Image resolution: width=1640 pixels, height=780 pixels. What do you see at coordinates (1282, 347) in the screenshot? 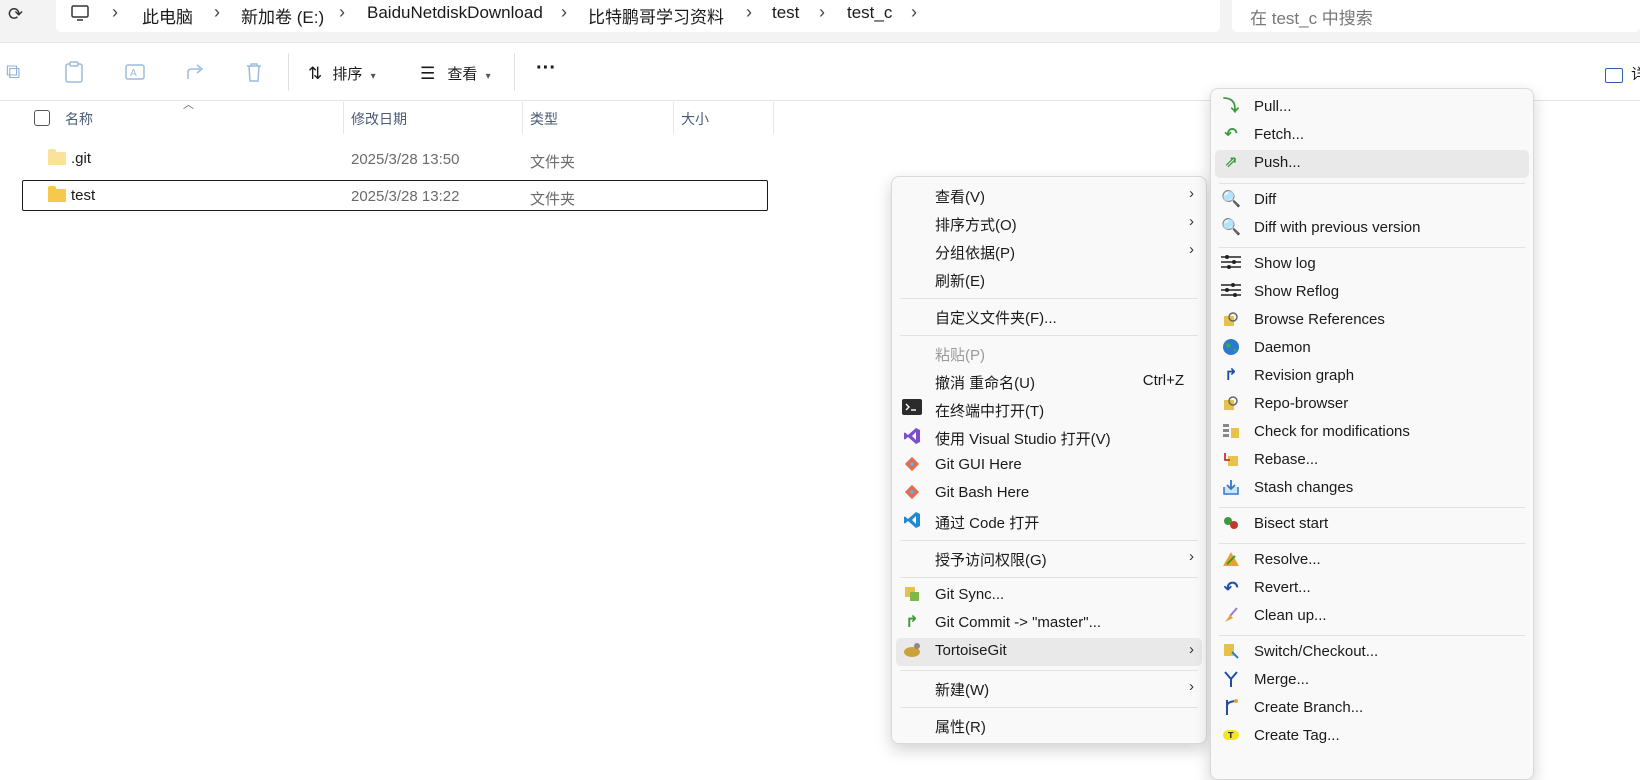
I see `menu-item-label: Daemon` at bounding box center [1282, 347].